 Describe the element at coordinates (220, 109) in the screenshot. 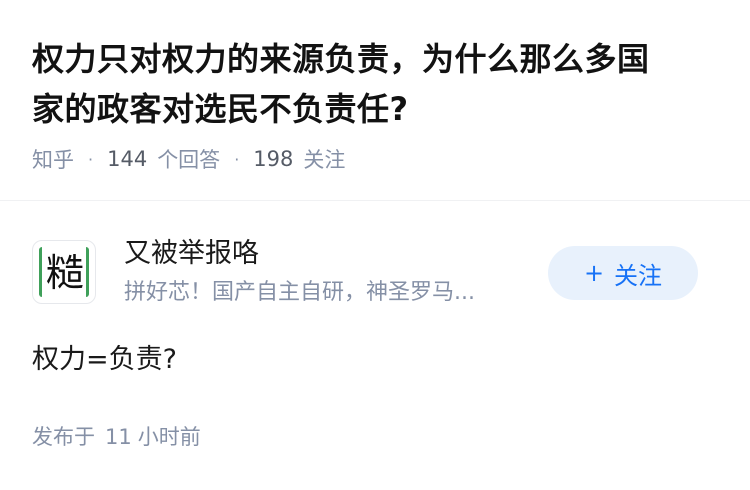

I see `question-title-line-2: 家的政客对选民不负责任?` at that location.